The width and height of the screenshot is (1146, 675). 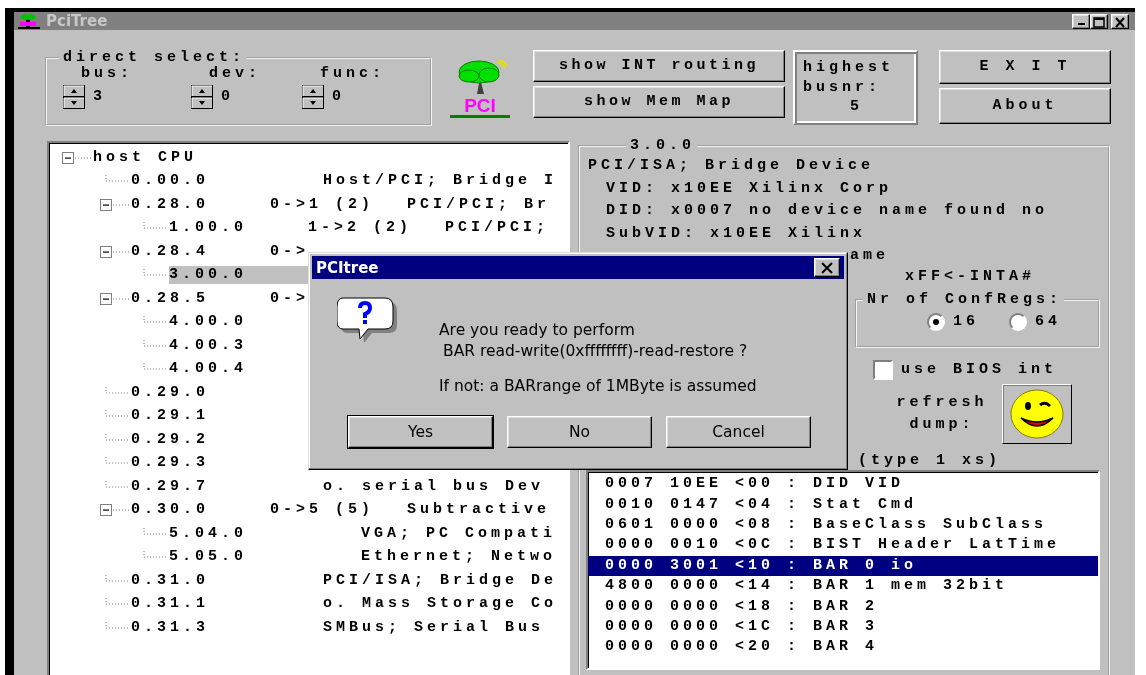 I want to click on device-address: 4.00.3, so click(x=238, y=345).